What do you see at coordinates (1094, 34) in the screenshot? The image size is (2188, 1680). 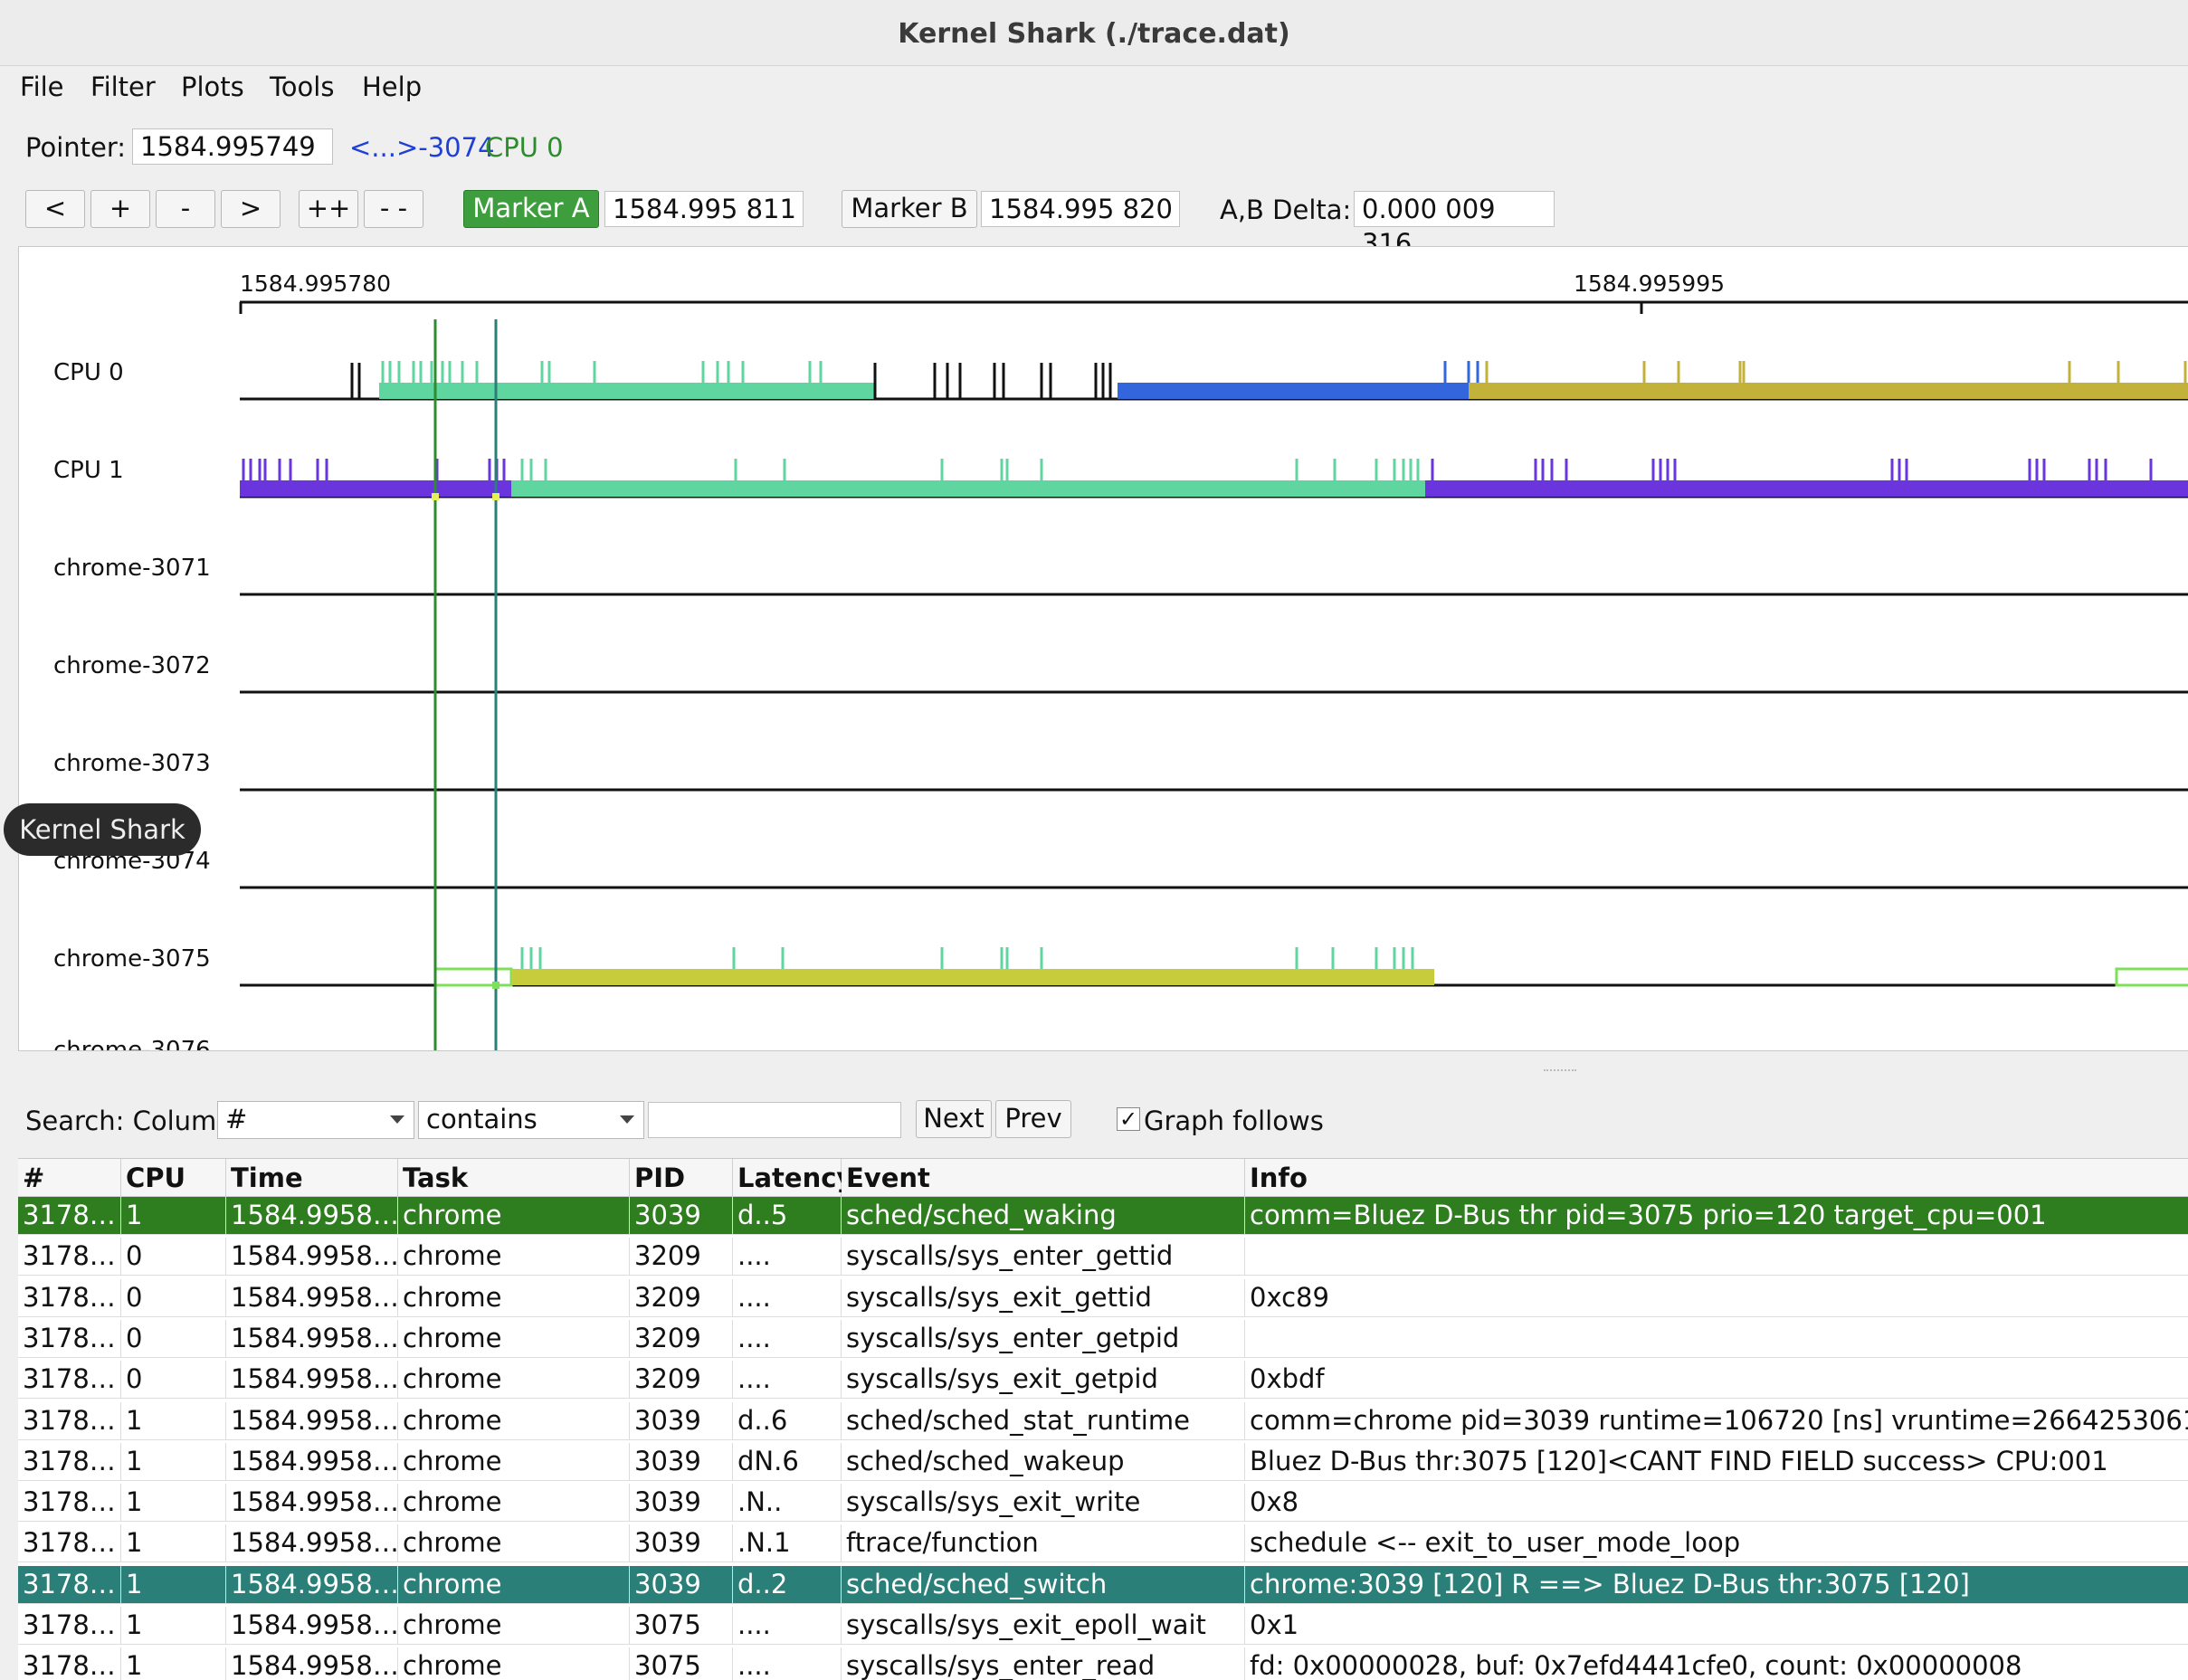 I see `window-title: Kernel Shark (./trace.dat)` at bounding box center [1094, 34].